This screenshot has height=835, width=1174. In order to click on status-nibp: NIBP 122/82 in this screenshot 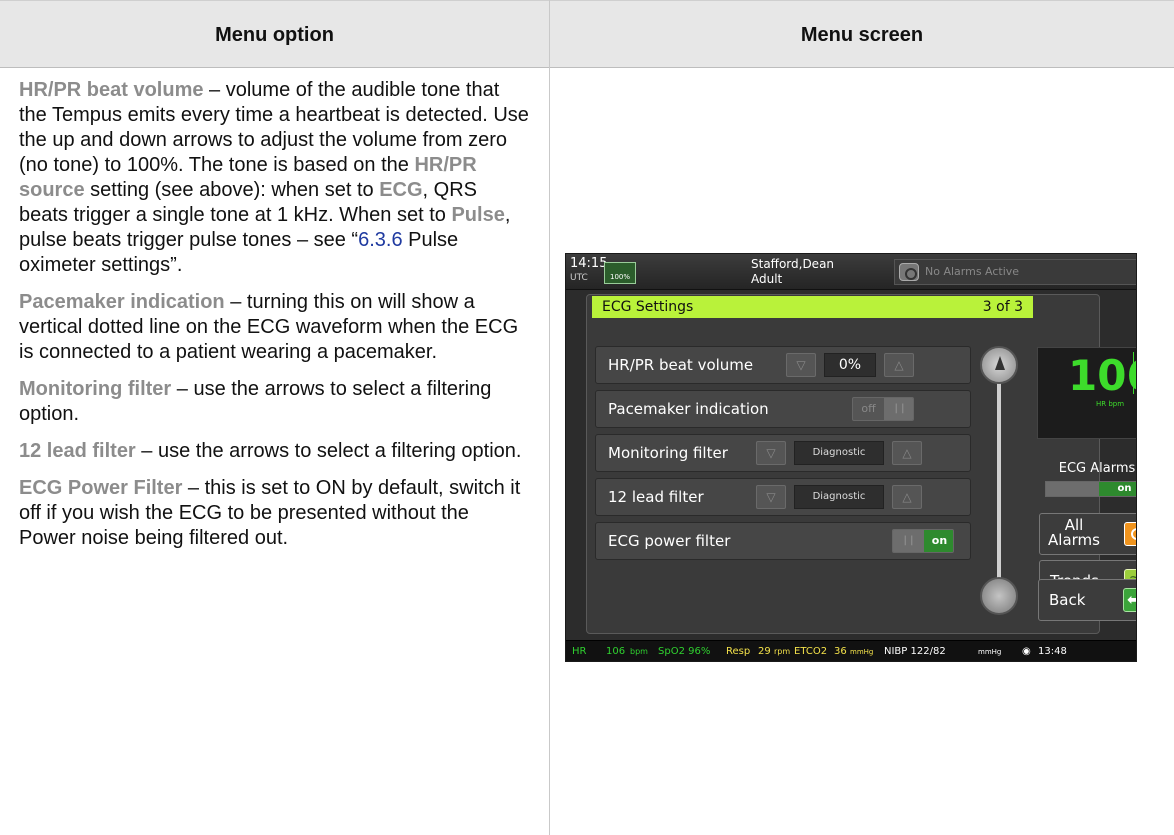, I will do `click(915, 651)`.